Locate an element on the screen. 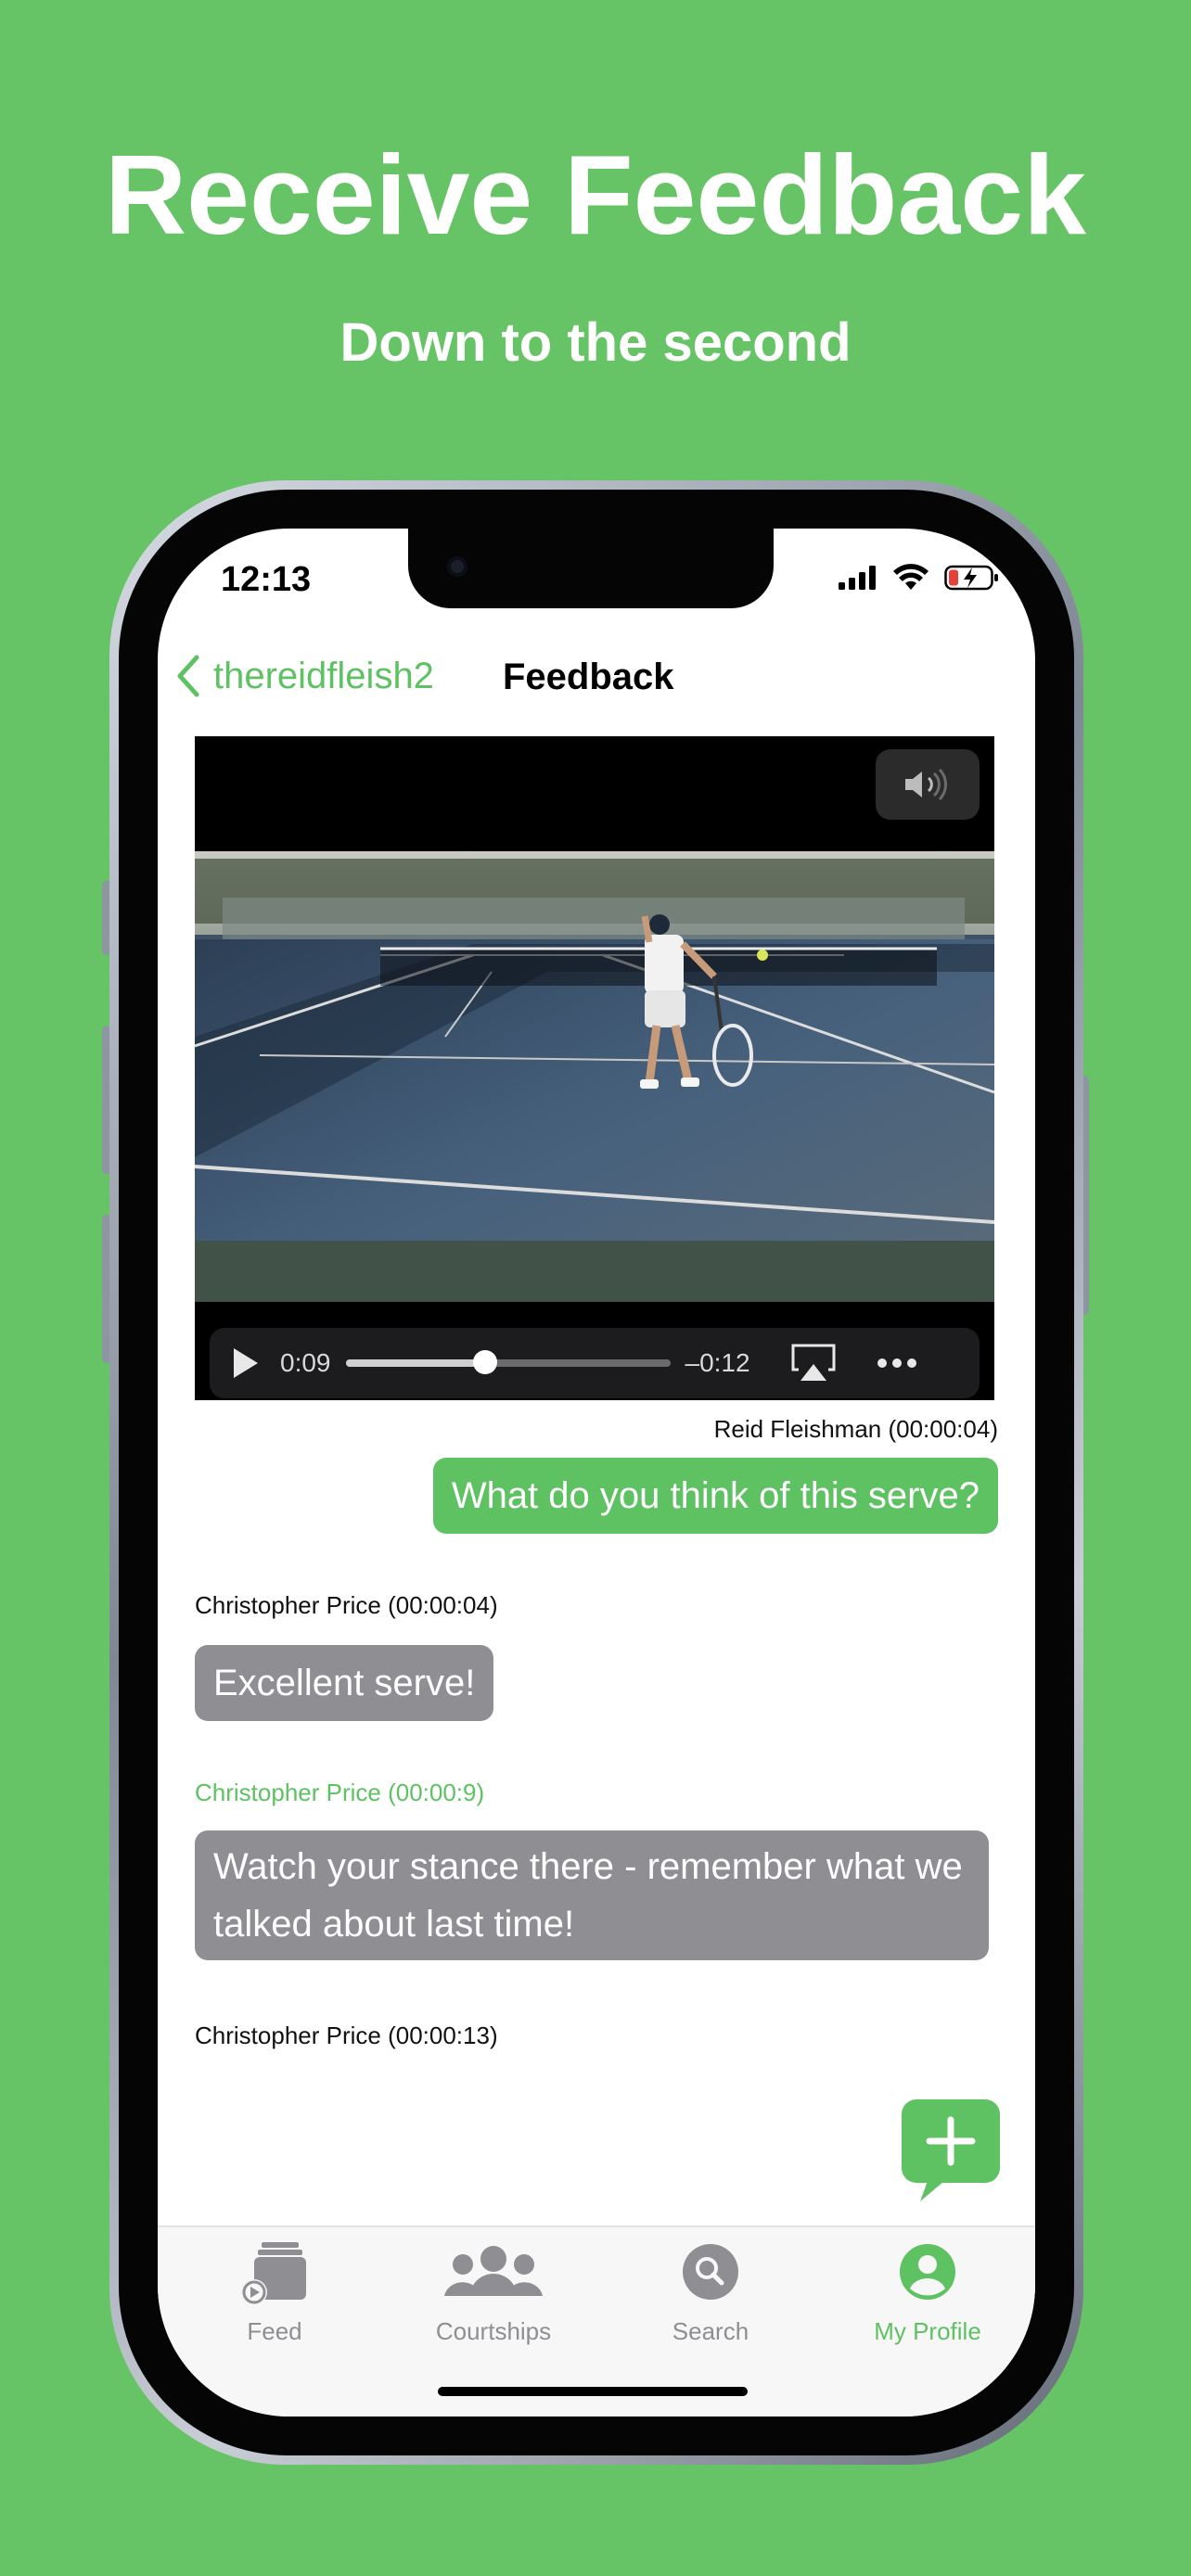  feed-icon is located at coordinates (273, 2273).